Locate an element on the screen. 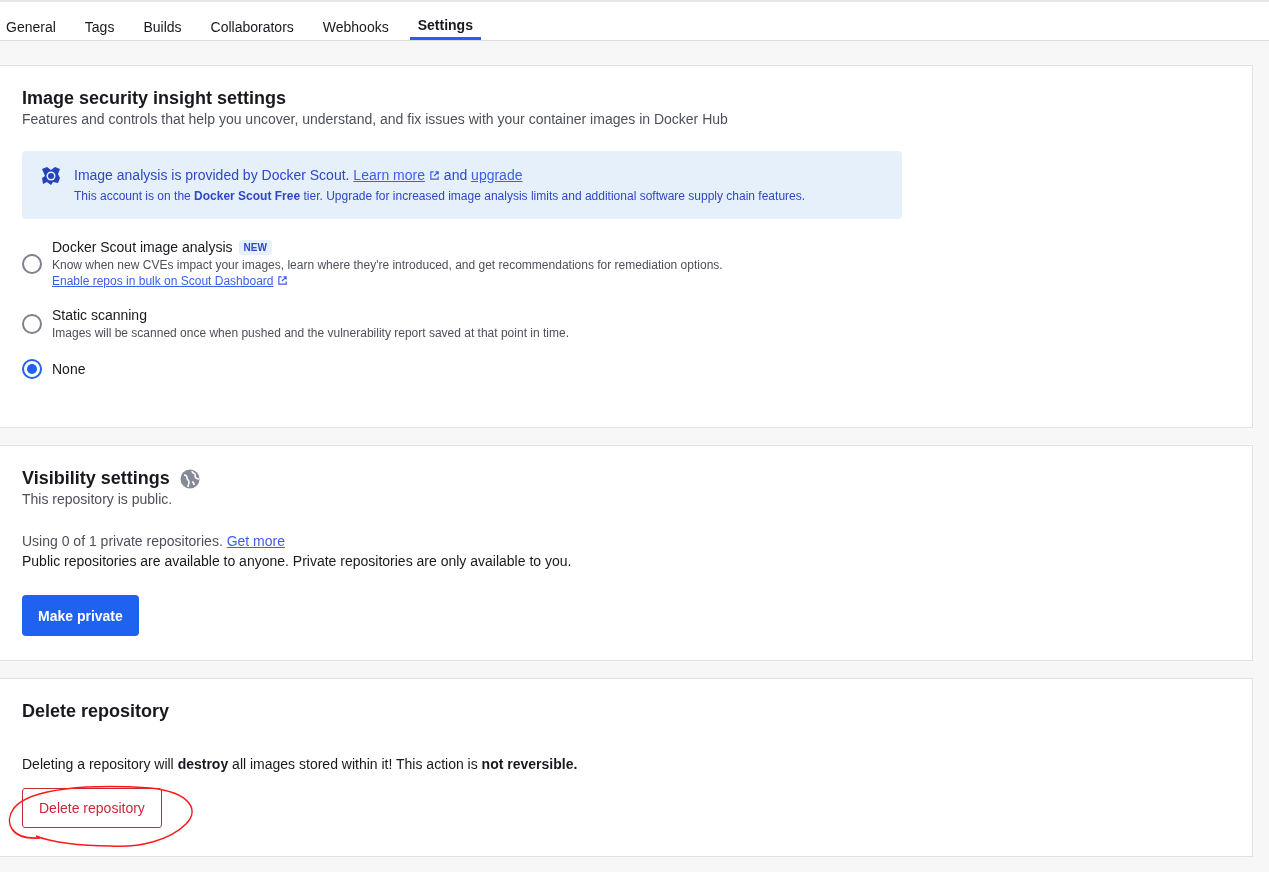  new-badge: NEW is located at coordinates (255, 247).